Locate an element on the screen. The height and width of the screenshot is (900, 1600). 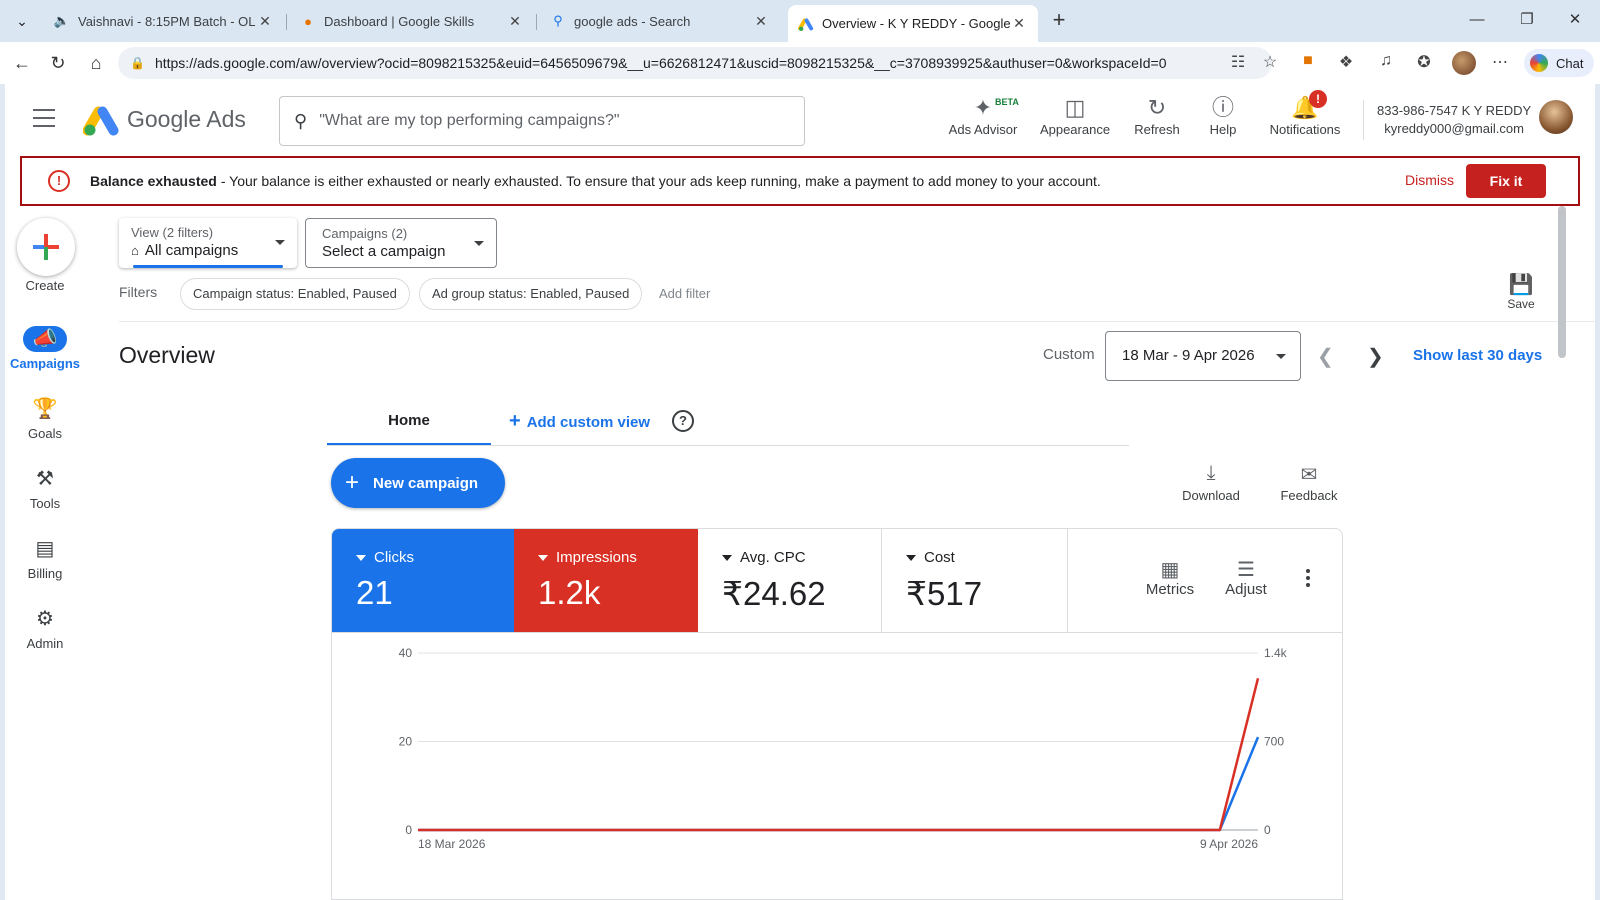
alert-title: Balance exhausted is located at coordinates (153, 181).